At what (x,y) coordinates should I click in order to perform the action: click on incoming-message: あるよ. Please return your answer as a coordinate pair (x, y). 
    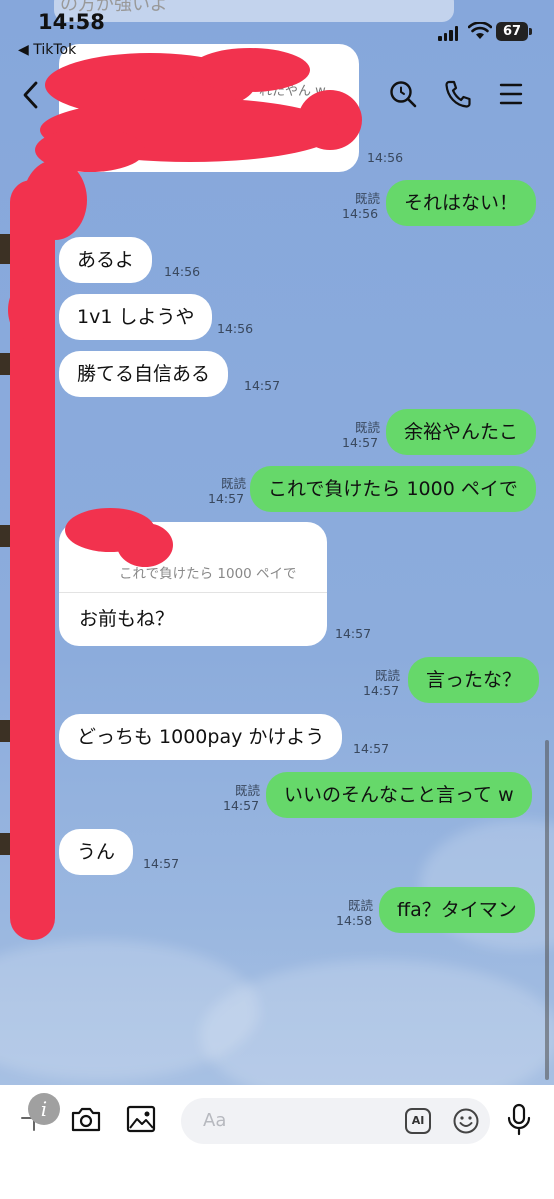
    Looking at the image, I should click on (106, 260).